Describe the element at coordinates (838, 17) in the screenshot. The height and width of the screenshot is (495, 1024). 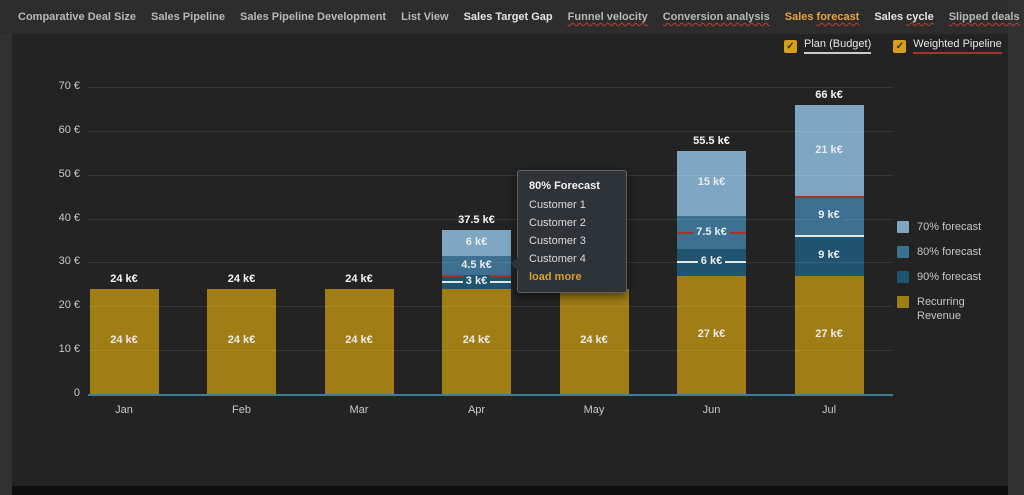
I see `tab-label-misspelled: forecast` at that location.